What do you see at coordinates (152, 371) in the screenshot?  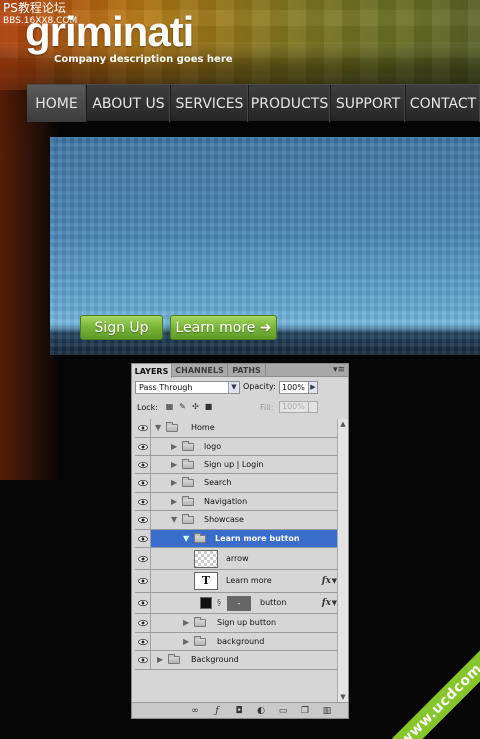 I see `tab-layers: LAYERS` at bounding box center [152, 371].